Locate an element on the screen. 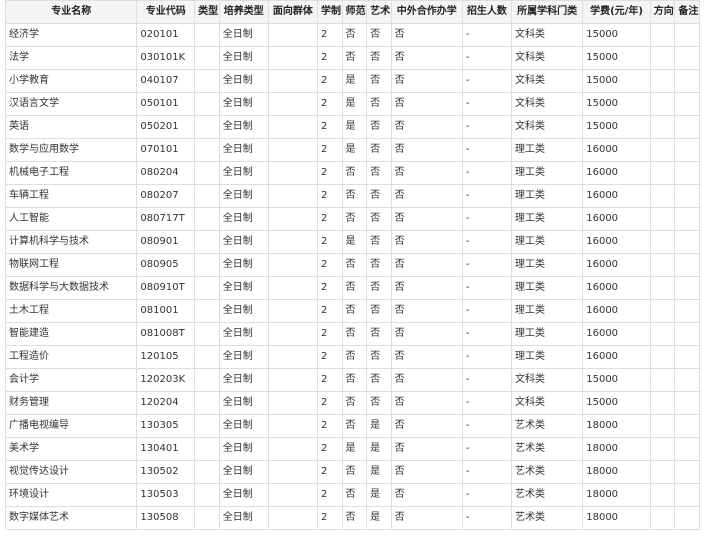  col-header-target-group: 面向群体 is located at coordinates (292, 12).